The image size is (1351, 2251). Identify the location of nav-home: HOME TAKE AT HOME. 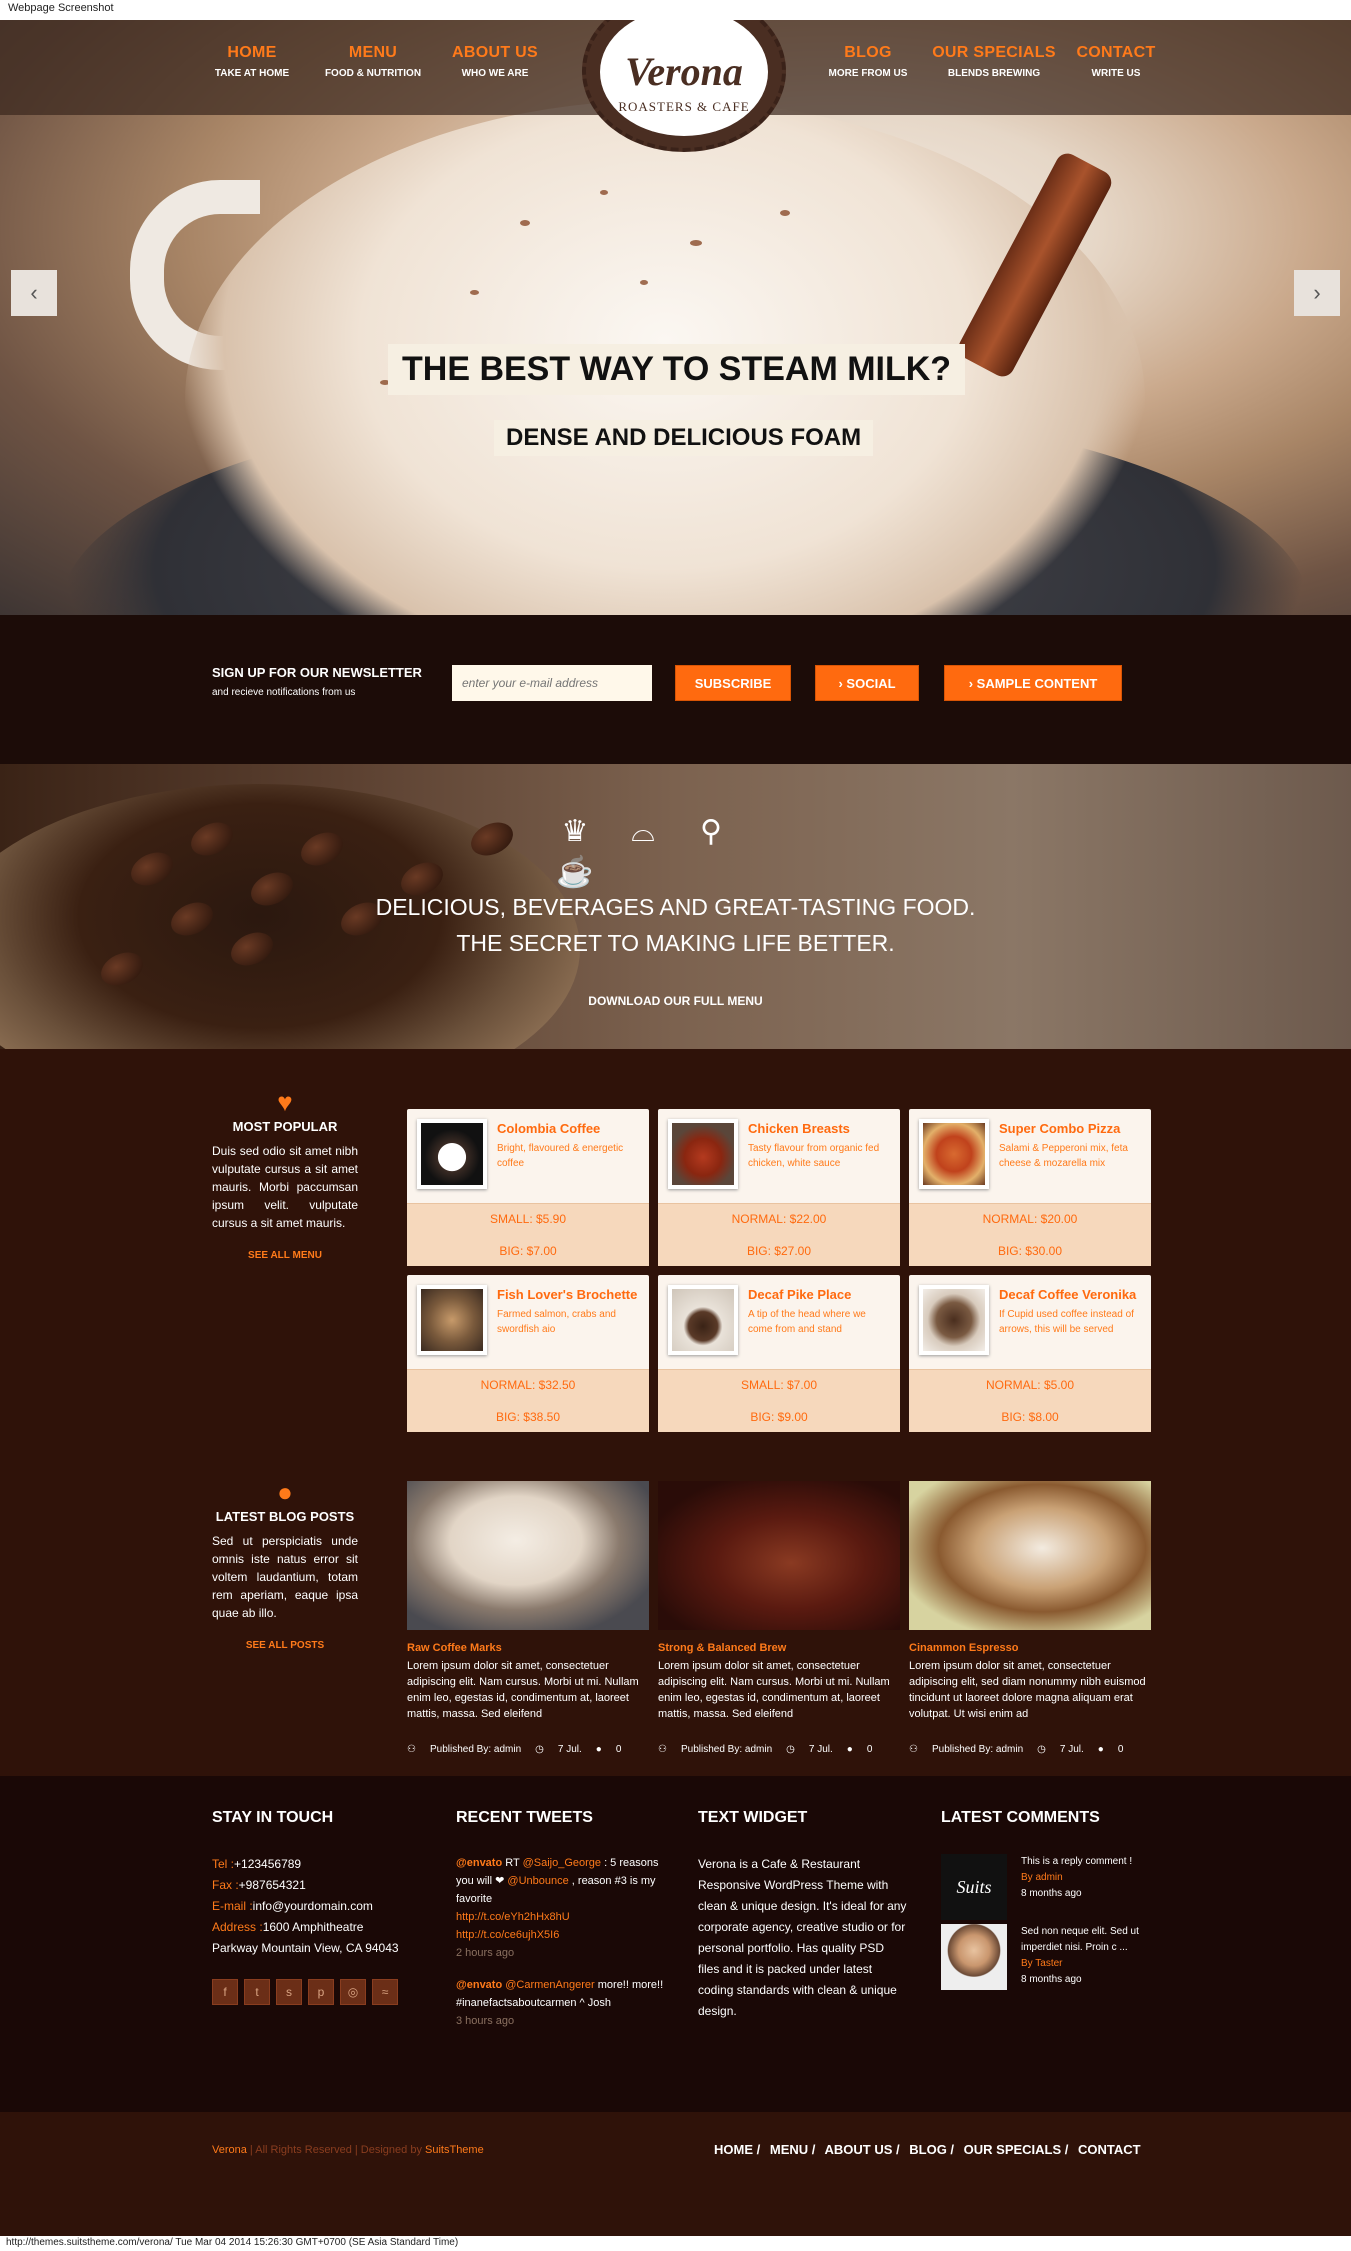
(252, 61).